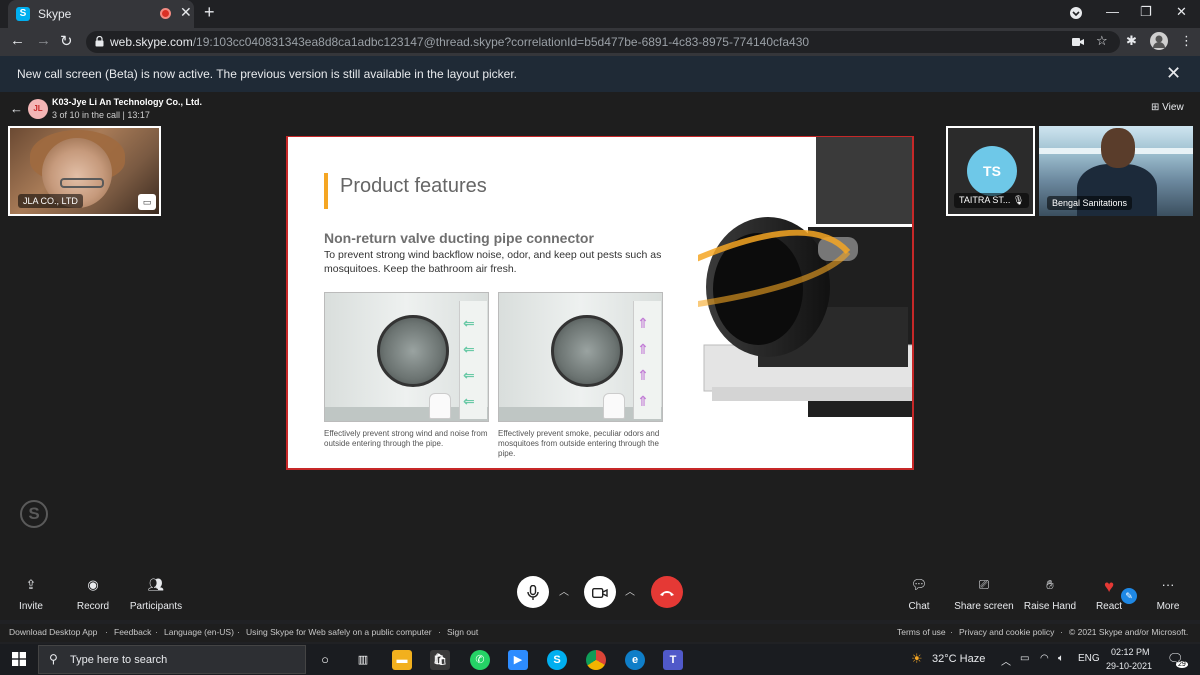 The height and width of the screenshot is (675, 1200). I want to click on notification-count: 29, so click(1182, 664).